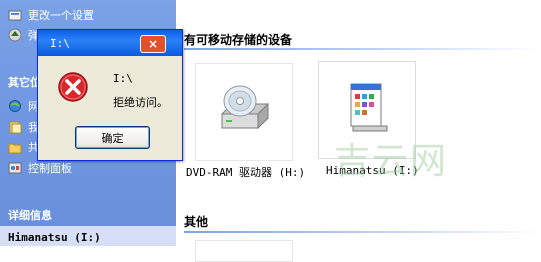  Describe the element at coordinates (15, 15) in the screenshot. I see `settings-icon` at that location.